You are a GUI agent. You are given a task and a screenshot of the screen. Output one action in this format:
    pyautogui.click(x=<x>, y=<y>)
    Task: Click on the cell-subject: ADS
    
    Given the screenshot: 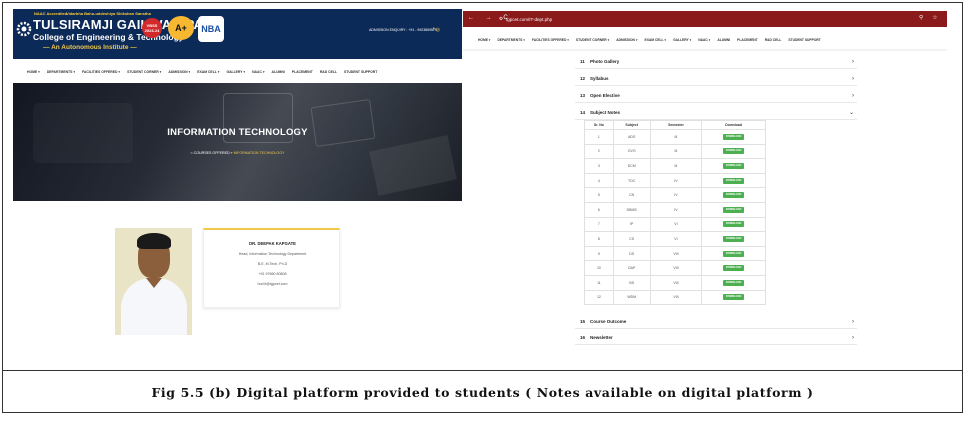 What is the action you would take?
    pyautogui.click(x=631, y=137)
    